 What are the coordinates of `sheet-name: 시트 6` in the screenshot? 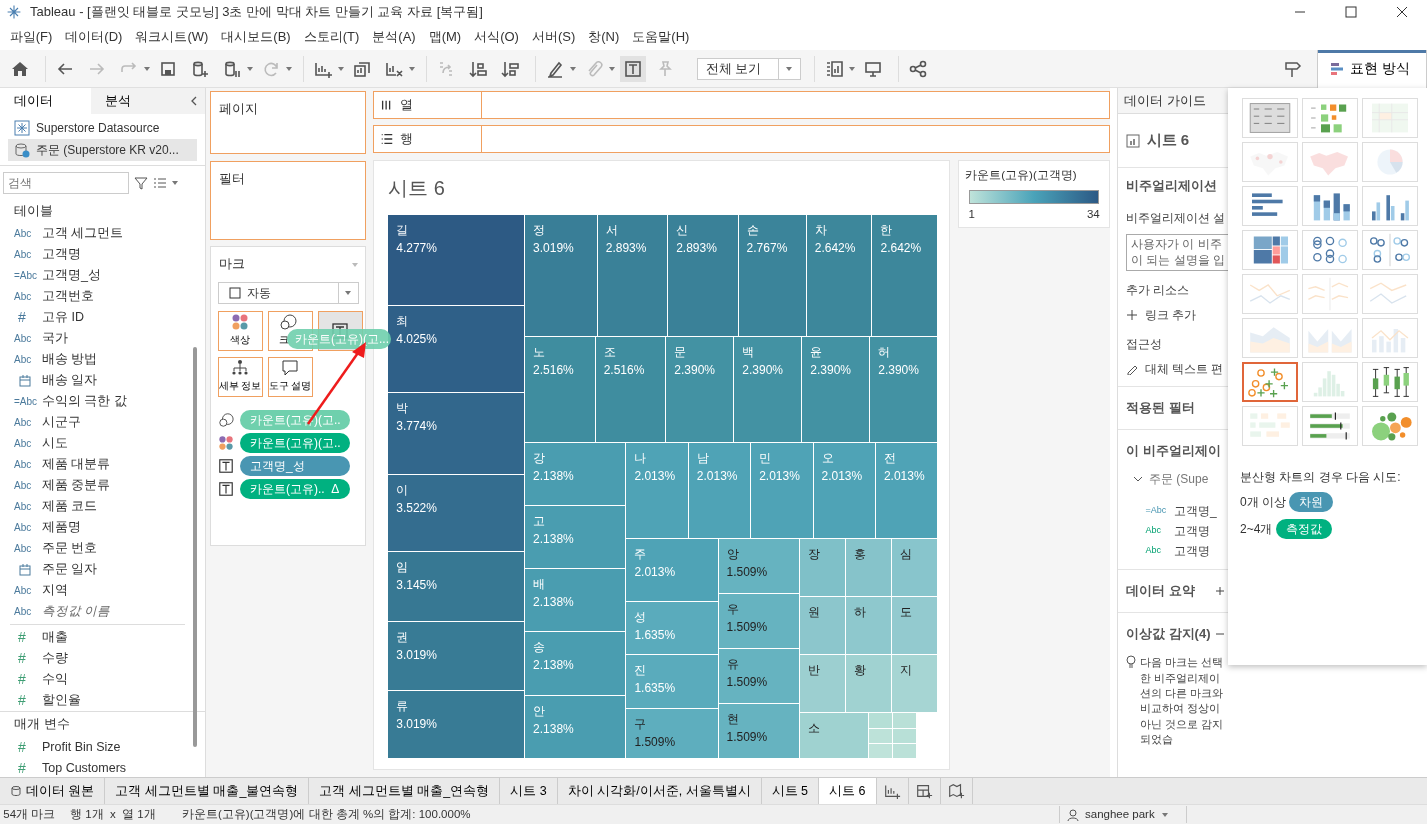 It's located at (1167, 140).